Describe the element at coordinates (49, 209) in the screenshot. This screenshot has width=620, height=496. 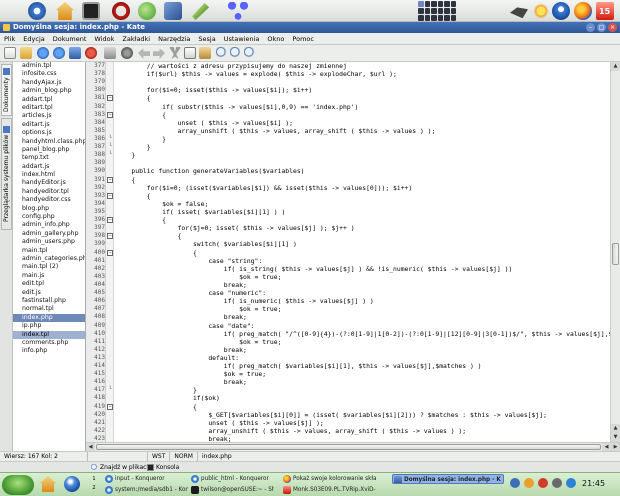
I see `list-item: blog.php` at that location.